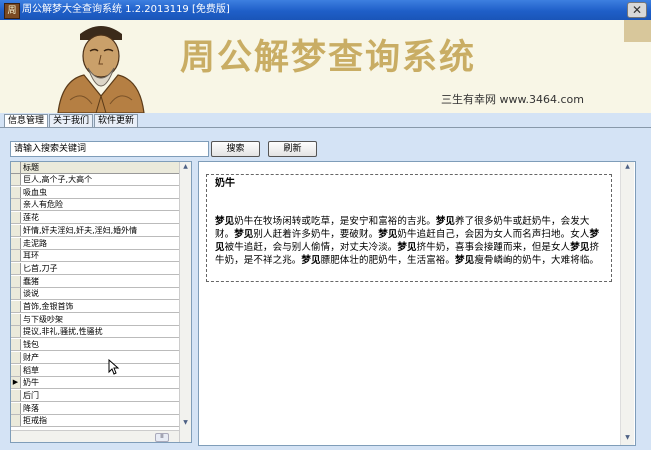 This screenshot has width=651, height=450. Describe the element at coordinates (225, 183) in the screenshot. I see `detail-title: 奶牛` at that location.